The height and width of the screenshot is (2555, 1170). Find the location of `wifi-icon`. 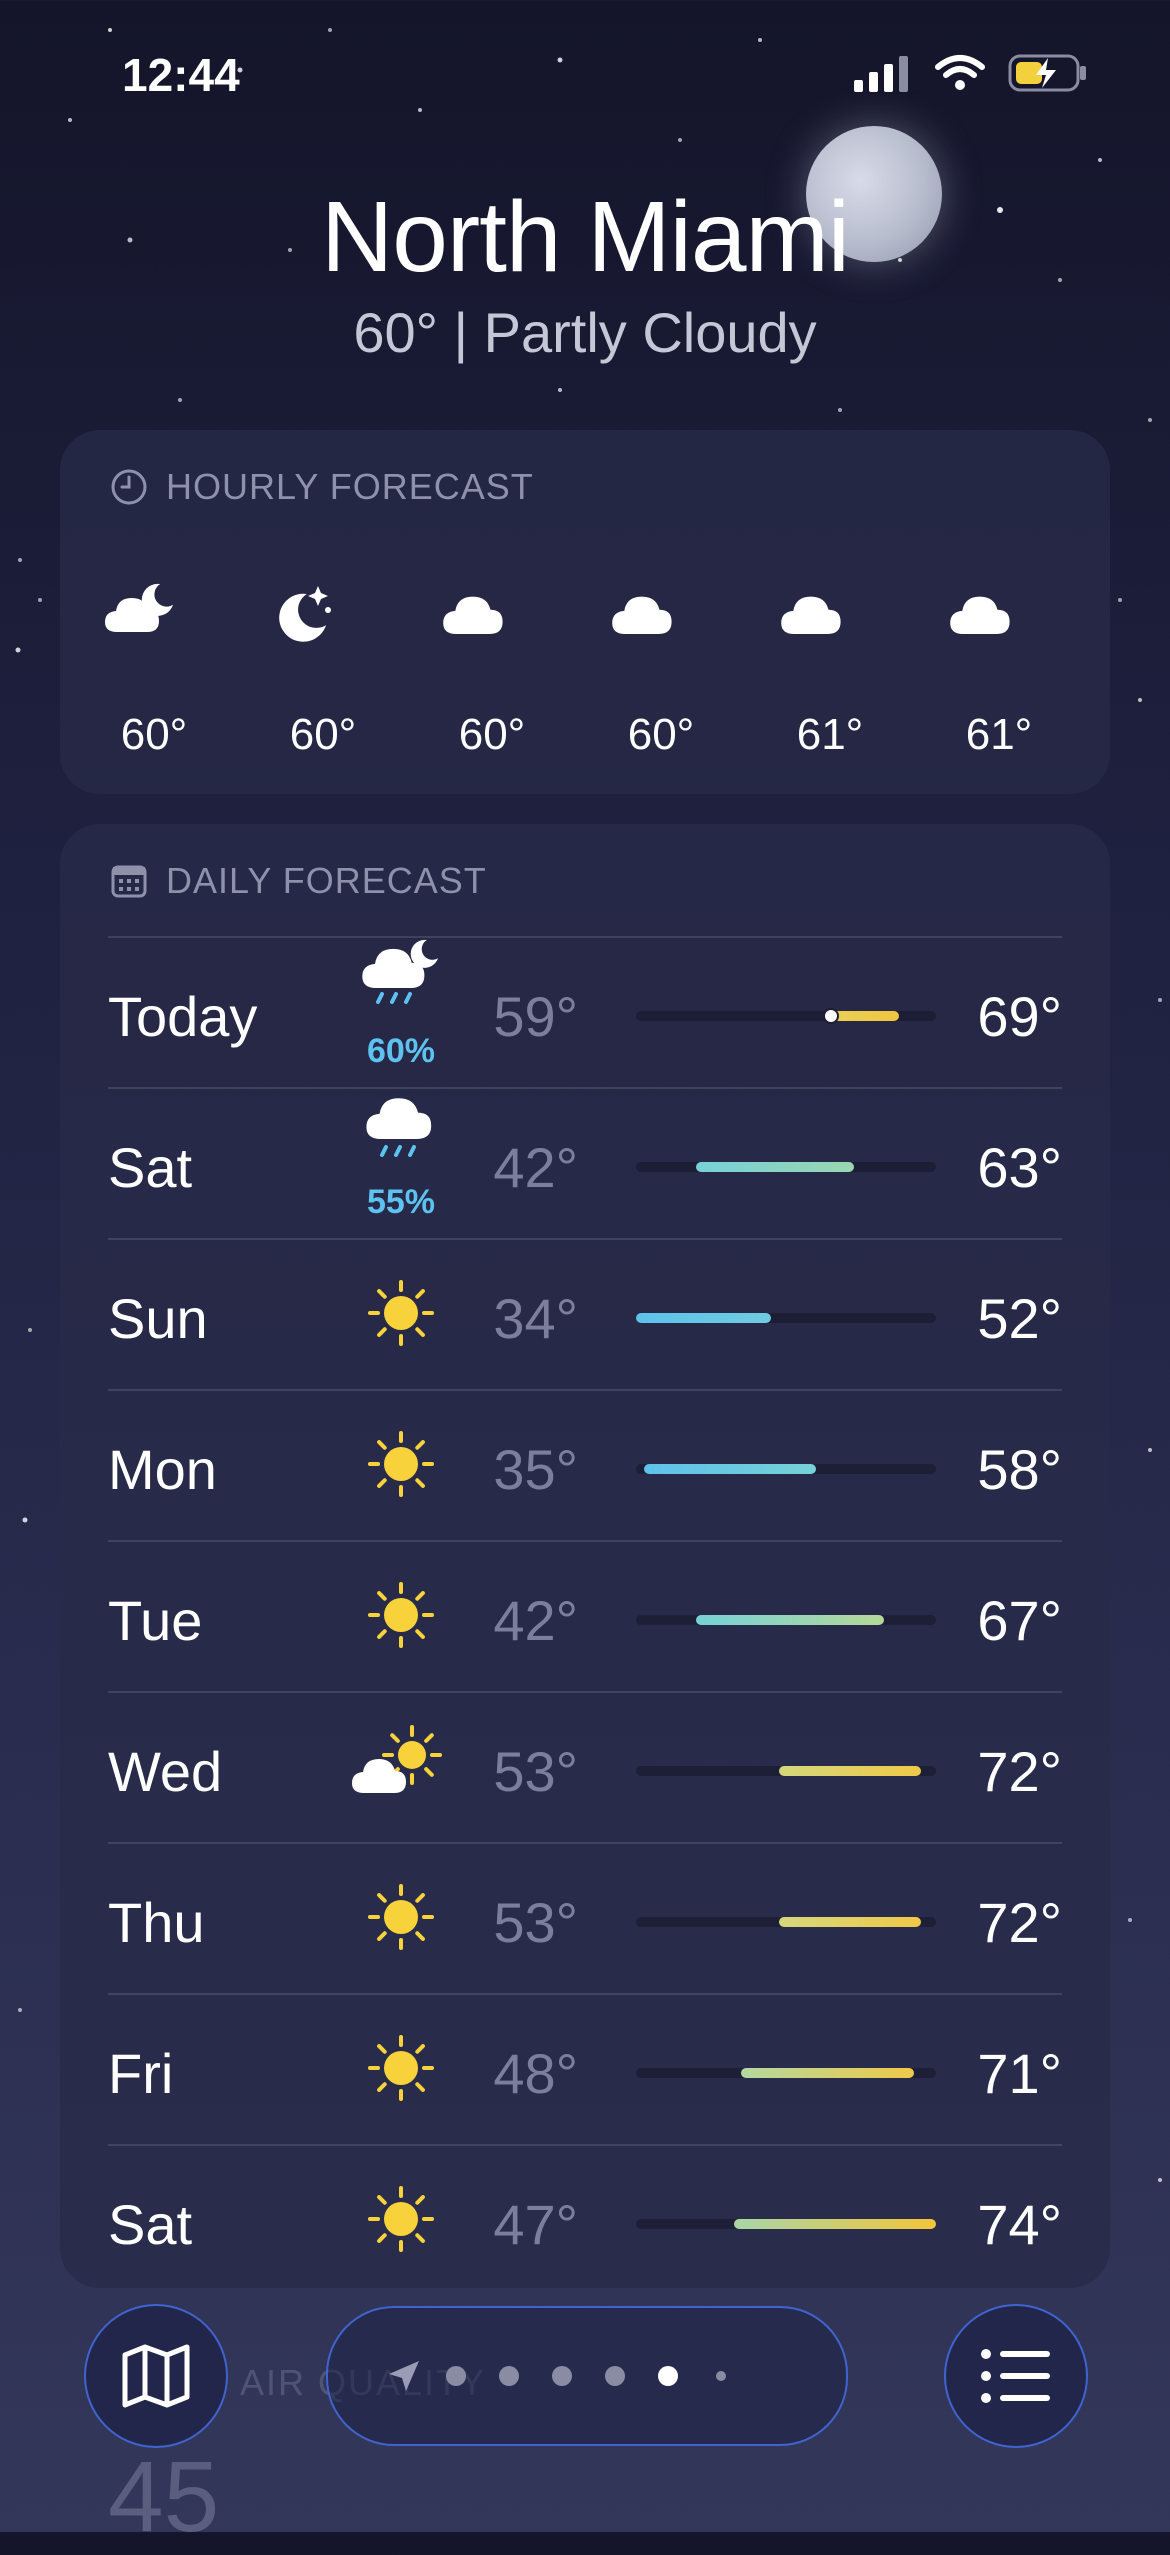

wifi-icon is located at coordinates (960, 72).